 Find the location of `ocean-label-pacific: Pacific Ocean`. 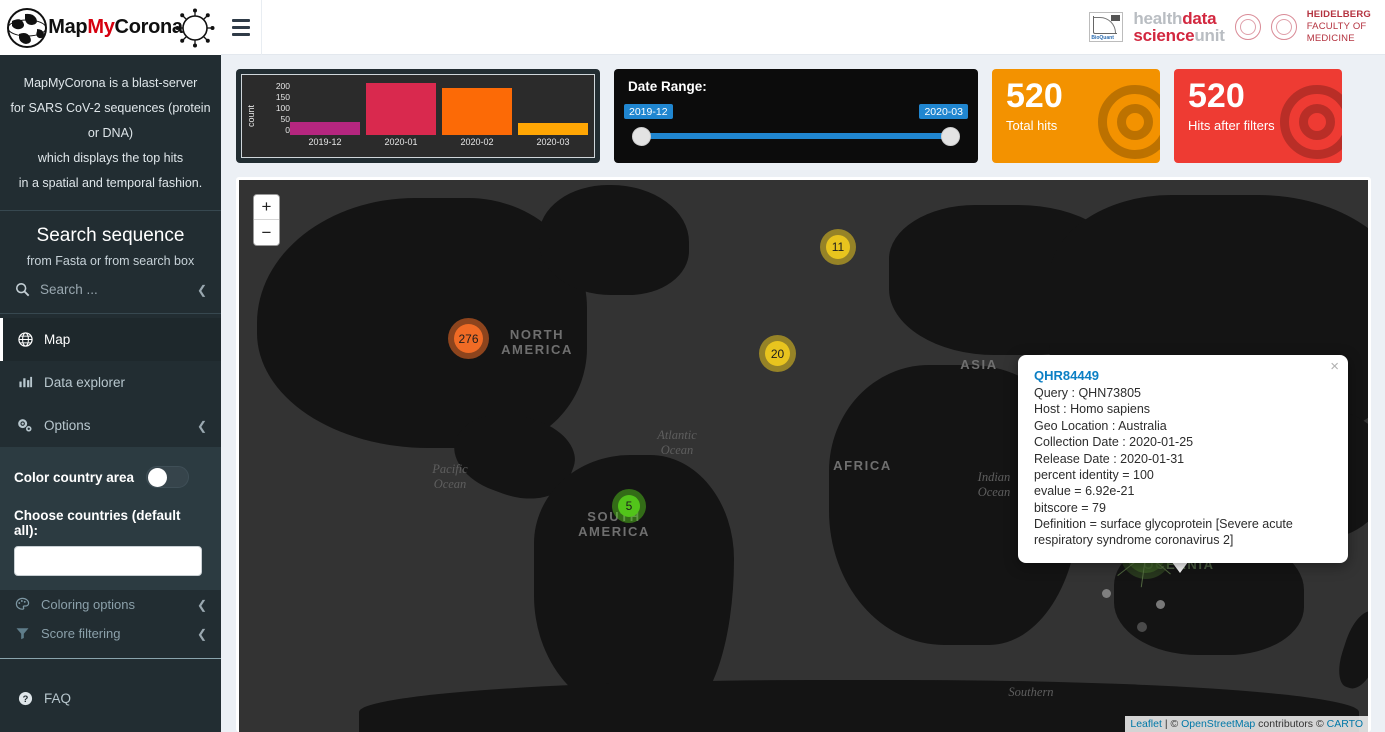

ocean-label-pacific: Pacific Ocean is located at coordinates (450, 476).